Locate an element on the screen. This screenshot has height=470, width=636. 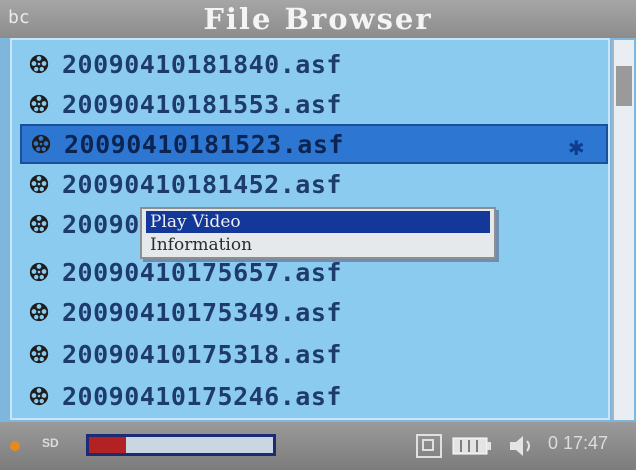
file-name: 20090410181553.asf is located at coordinates (202, 104).